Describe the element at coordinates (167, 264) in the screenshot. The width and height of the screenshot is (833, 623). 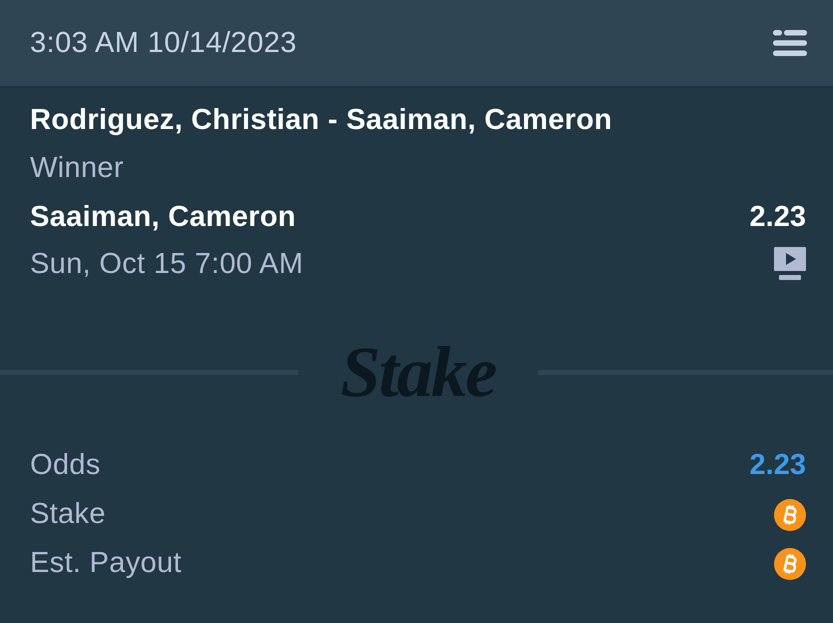
I see `event-start-time: Sun, Oct 15 7:00 AM` at that location.